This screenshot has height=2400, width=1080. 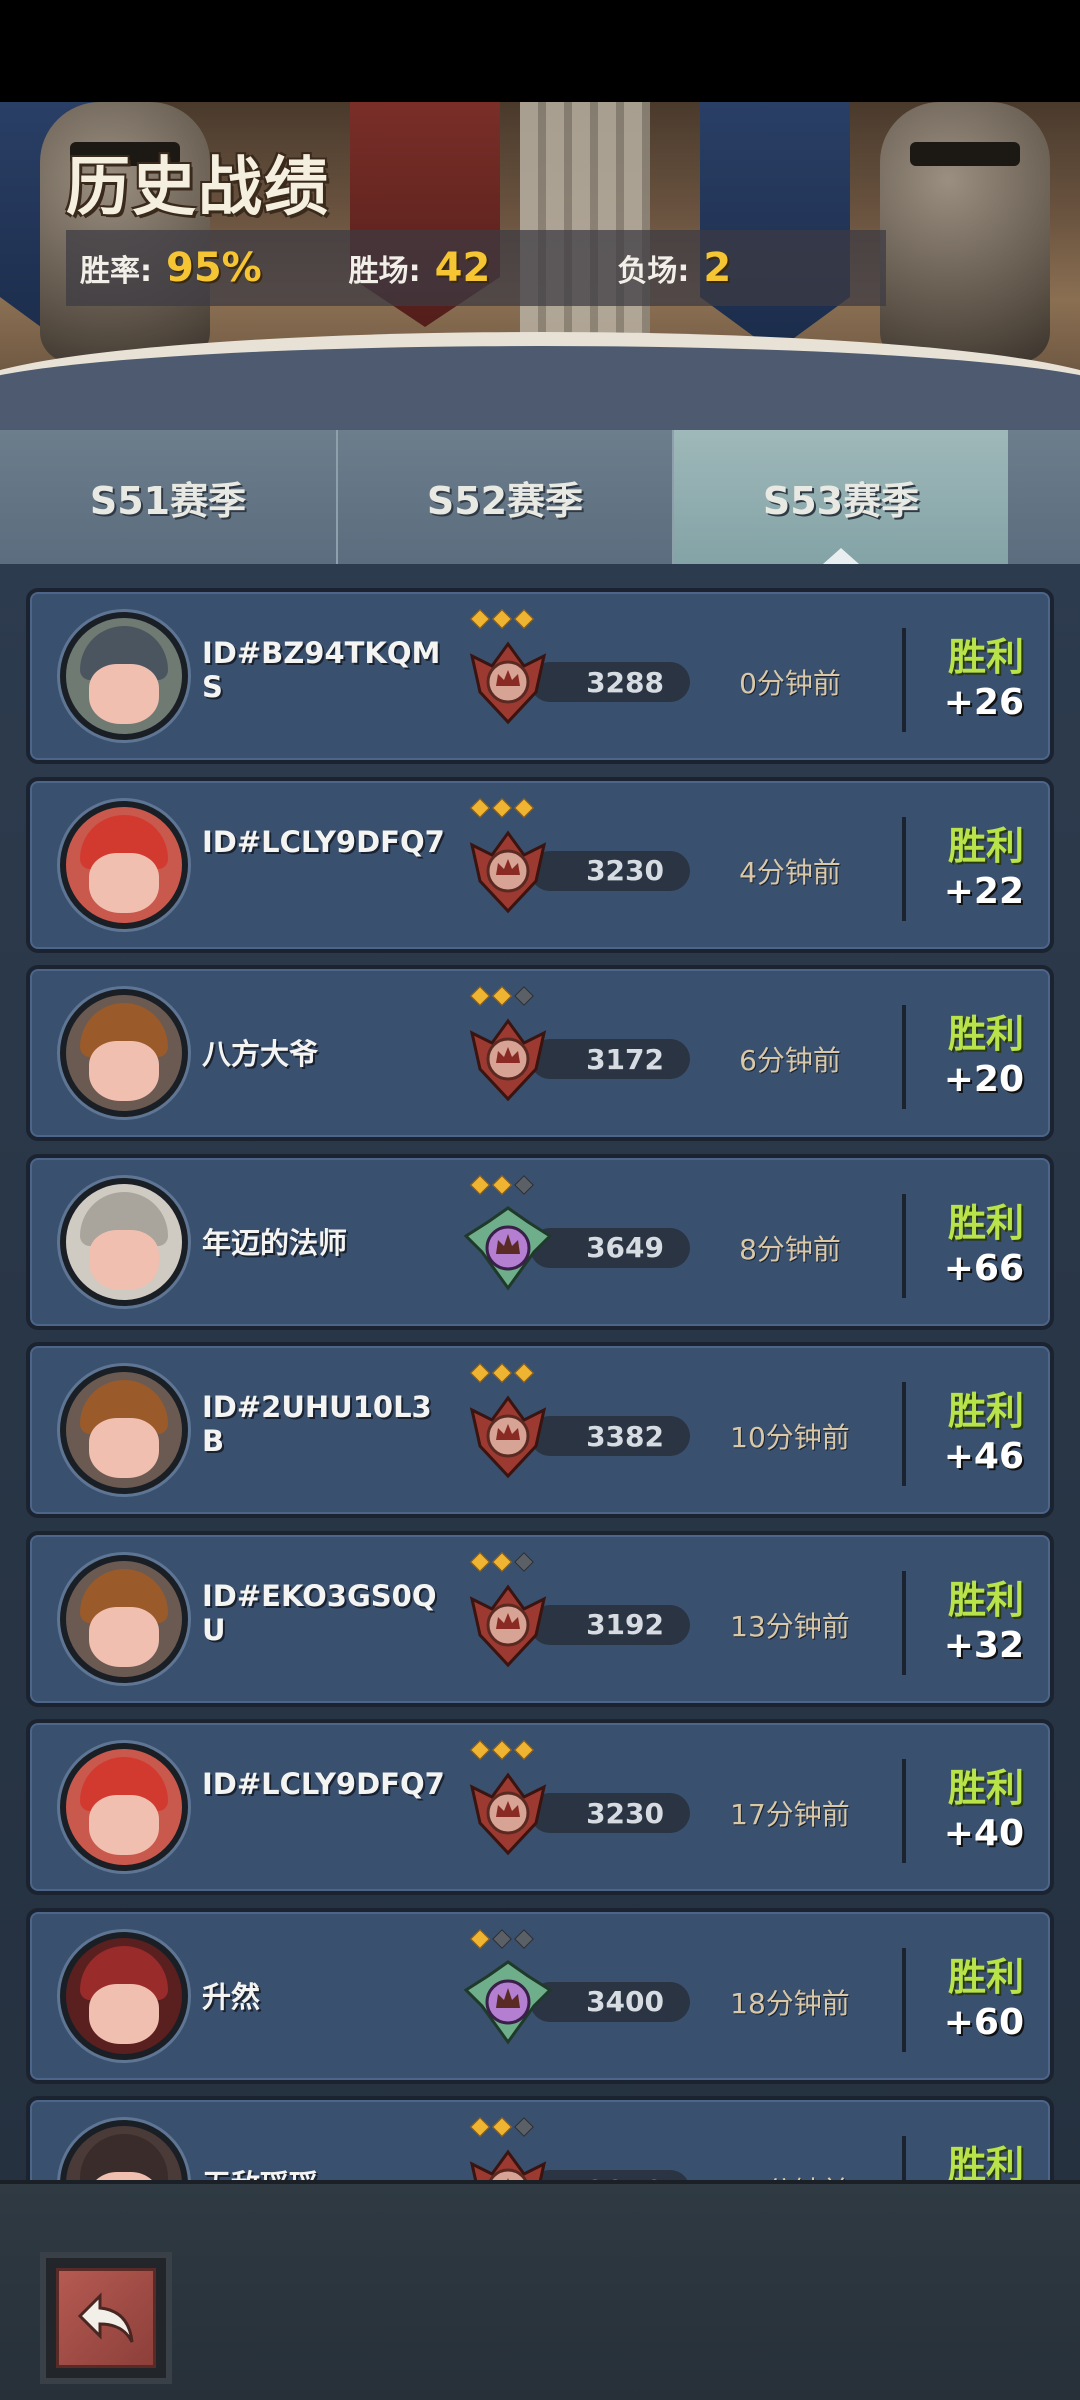 What do you see at coordinates (540, 382) in the screenshot?
I see `header-divider` at bounding box center [540, 382].